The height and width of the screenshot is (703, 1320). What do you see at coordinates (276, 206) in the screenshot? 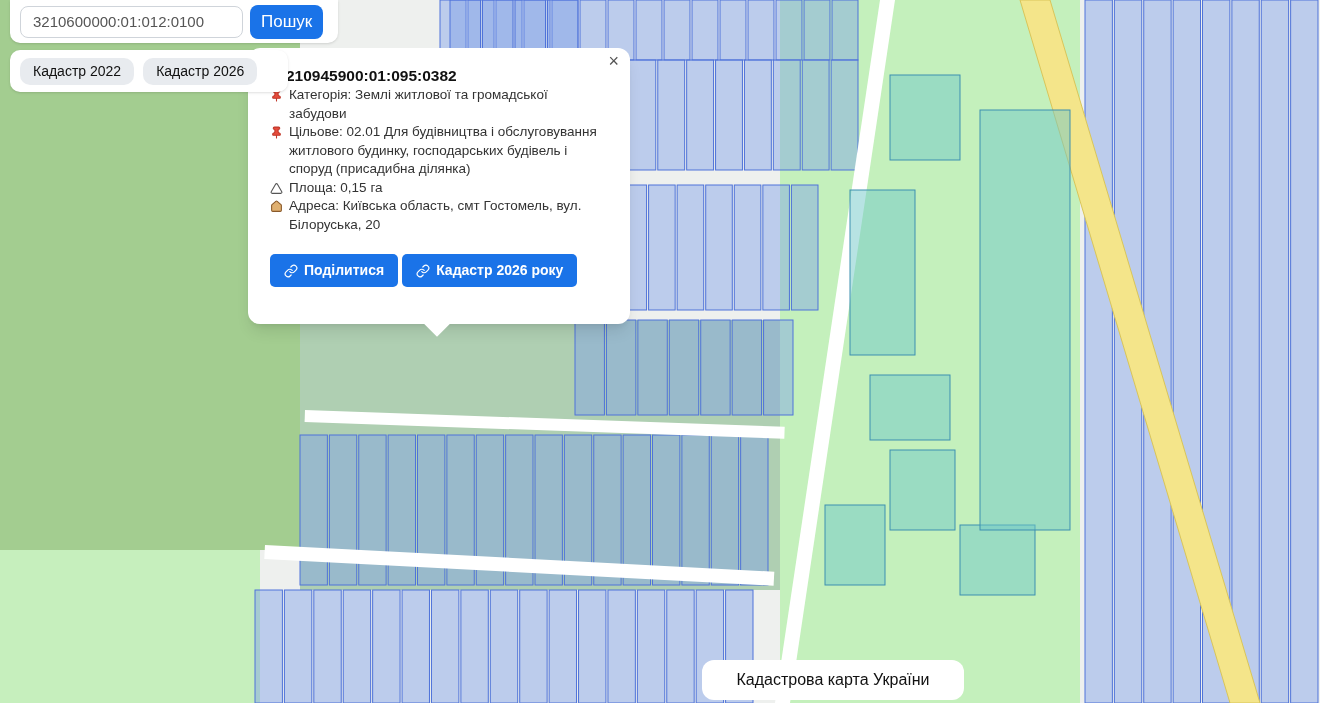
I see `house-icon` at bounding box center [276, 206].